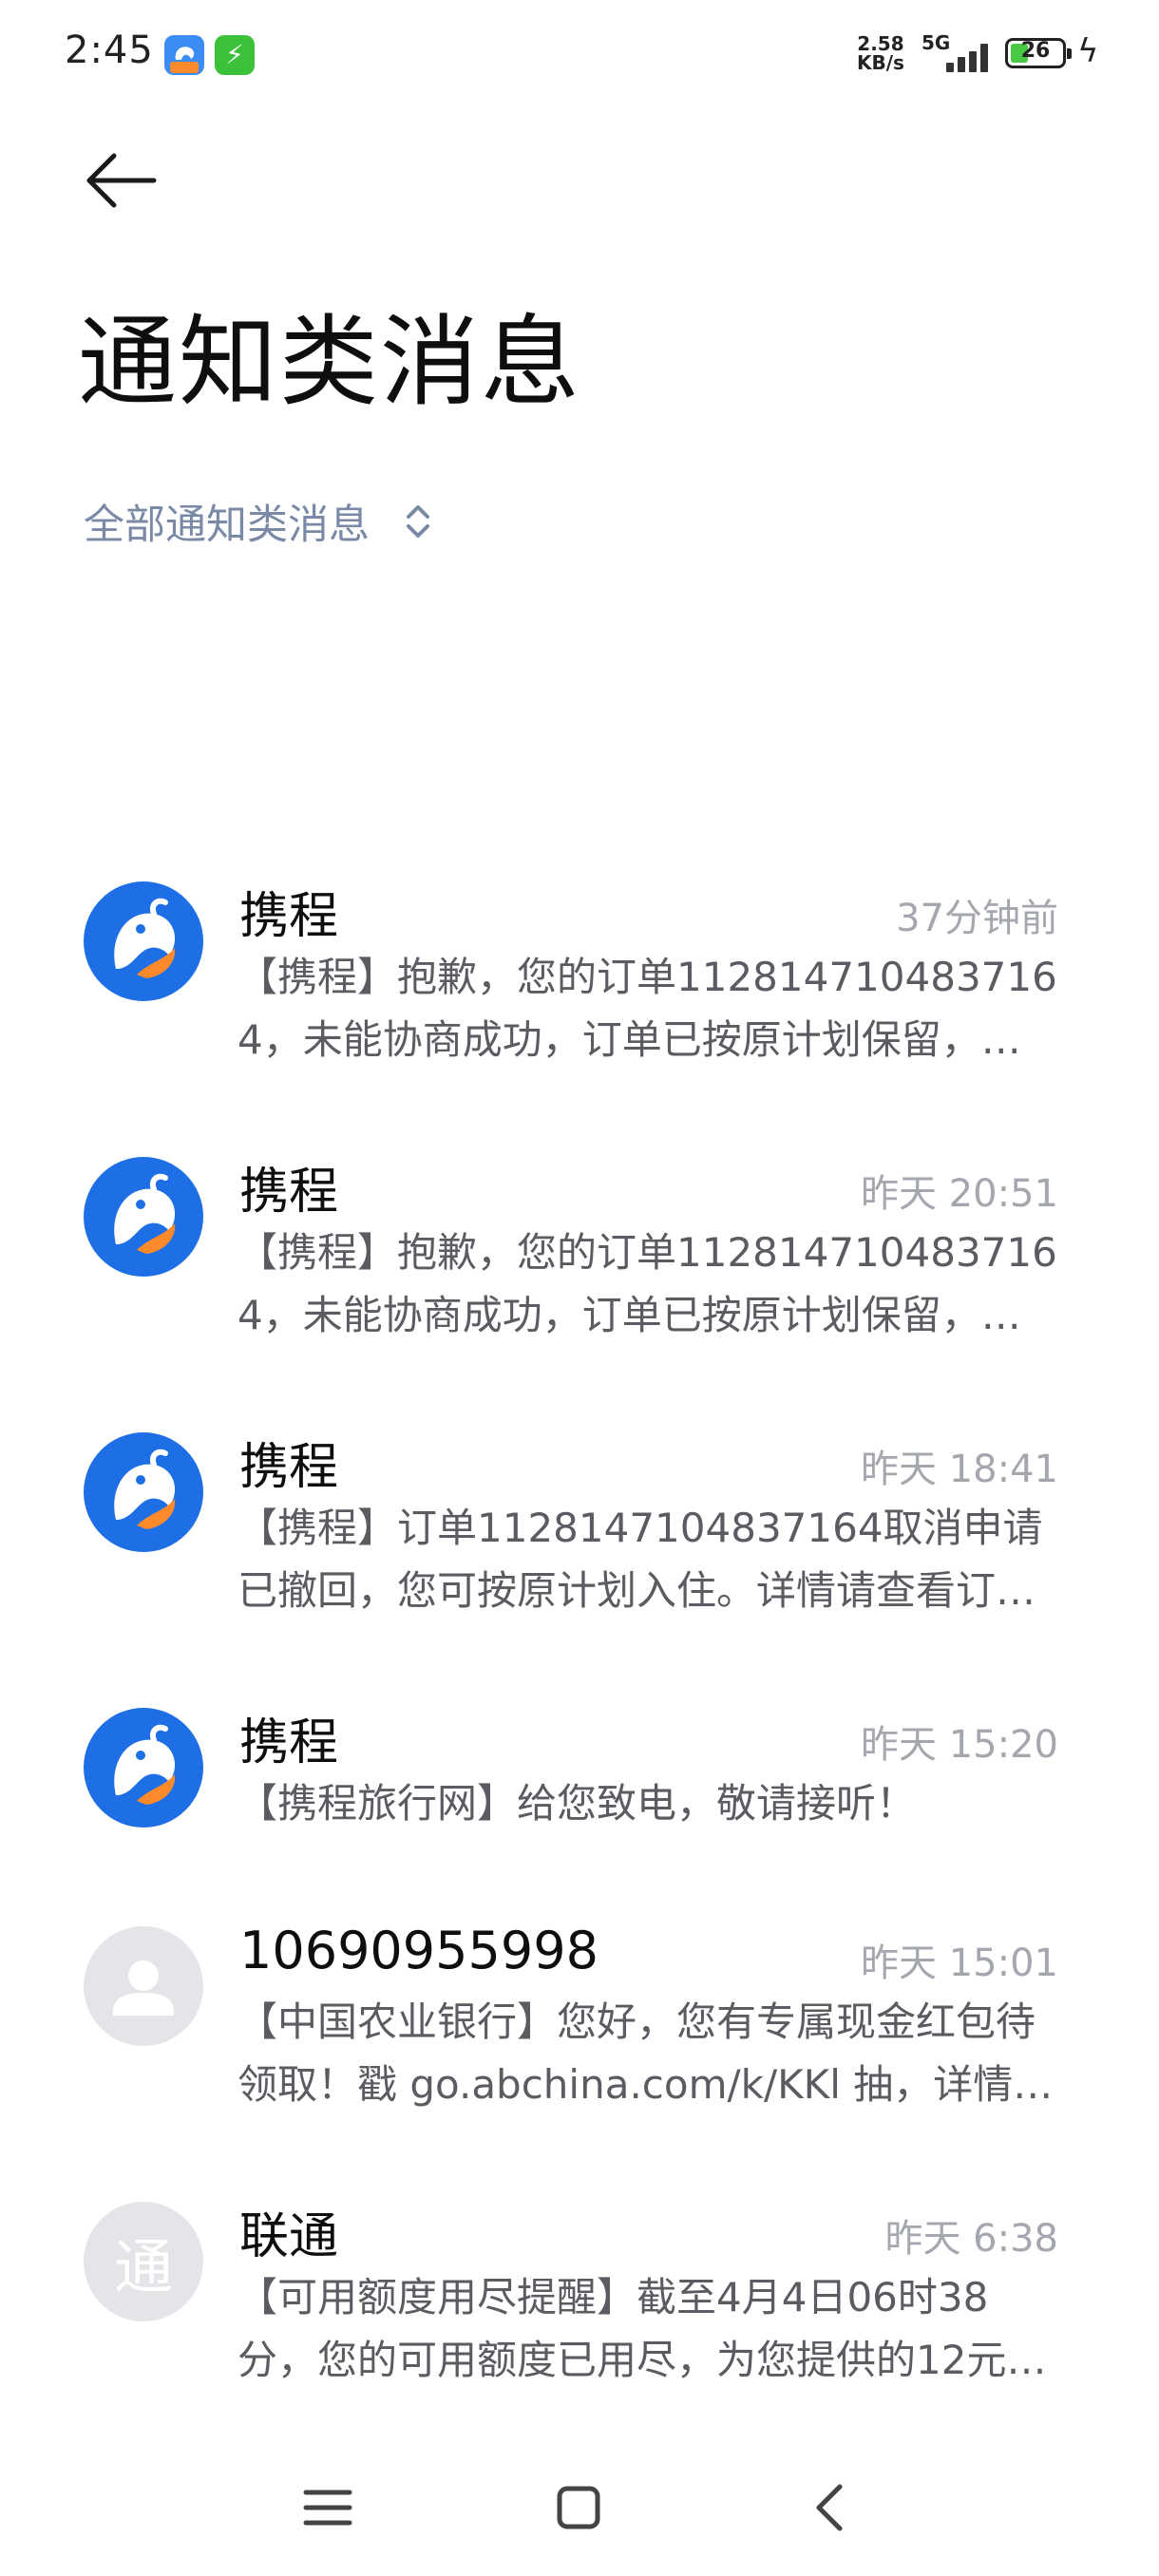 Image resolution: width=1159 pixels, height=2576 pixels. What do you see at coordinates (418, 1950) in the screenshot?
I see `sender-name: 10690955998` at bounding box center [418, 1950].